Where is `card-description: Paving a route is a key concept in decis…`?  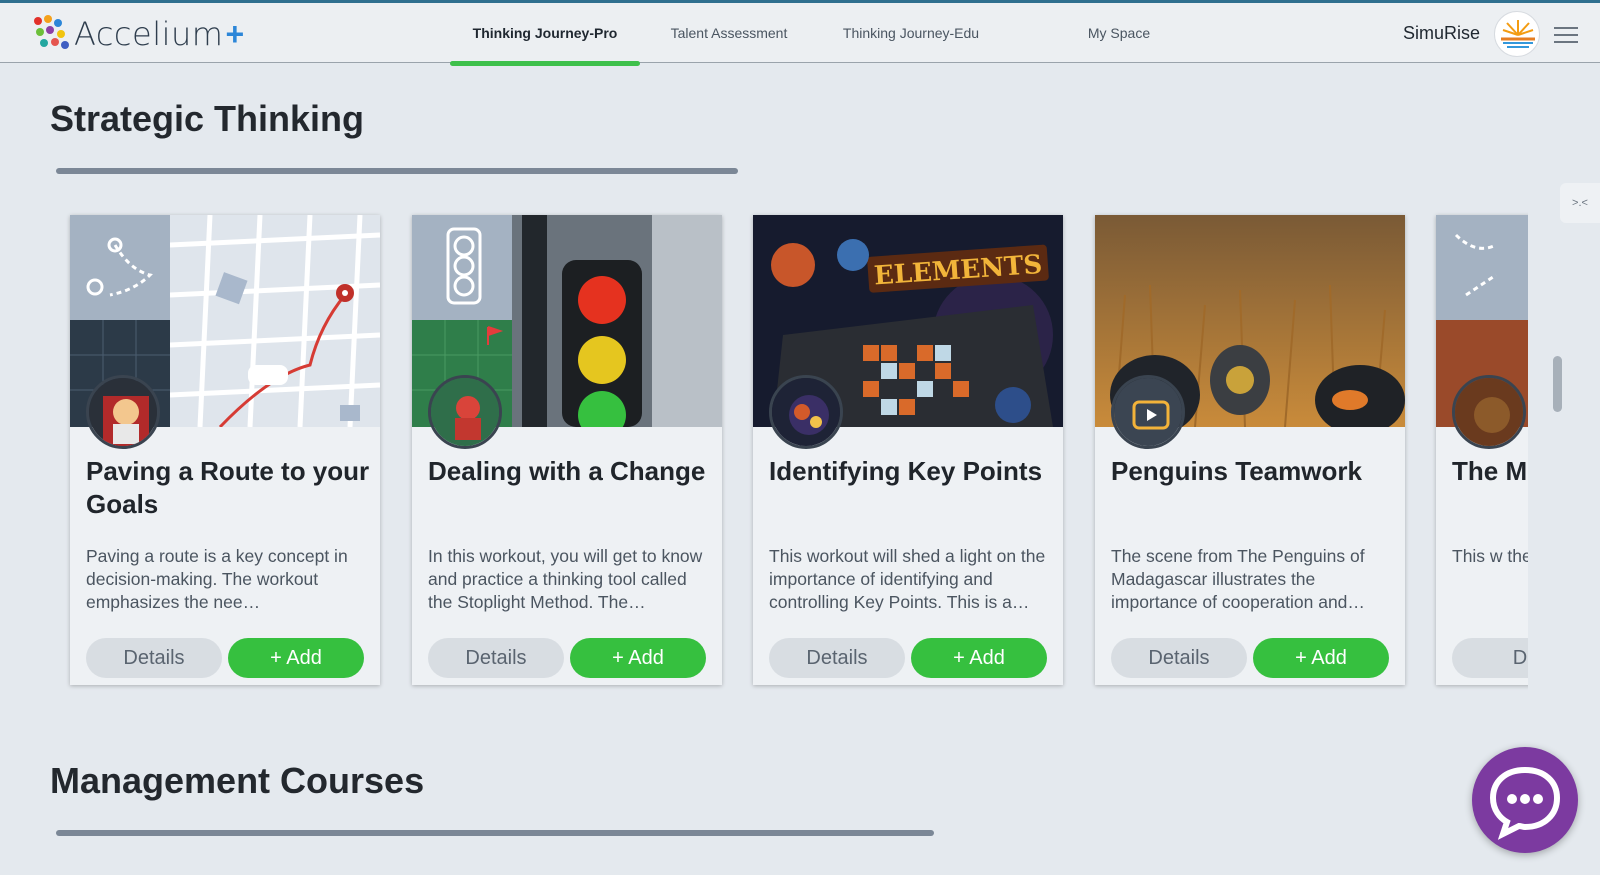 card-description: Paving a route is a key concept in decis… is located at coordinates (217, 579).